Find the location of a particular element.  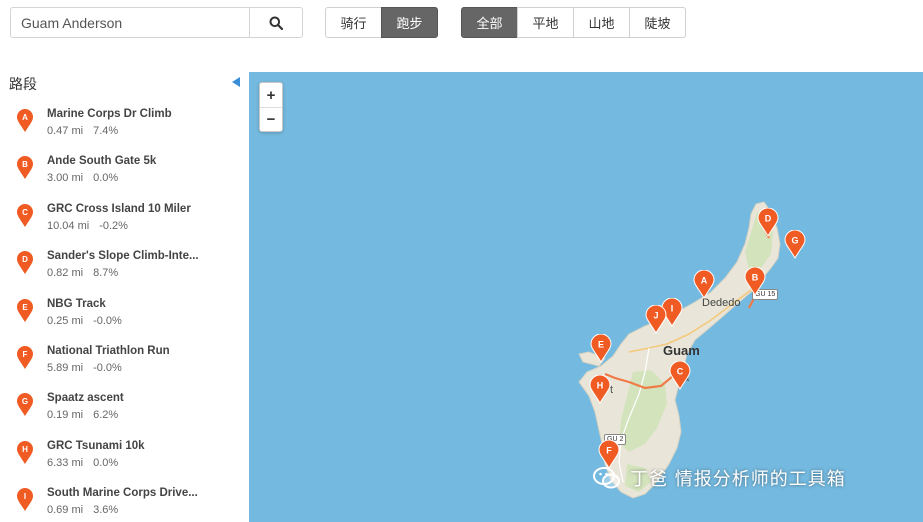

sport-button-run: 跑步 is located at coordinates (409, 22).